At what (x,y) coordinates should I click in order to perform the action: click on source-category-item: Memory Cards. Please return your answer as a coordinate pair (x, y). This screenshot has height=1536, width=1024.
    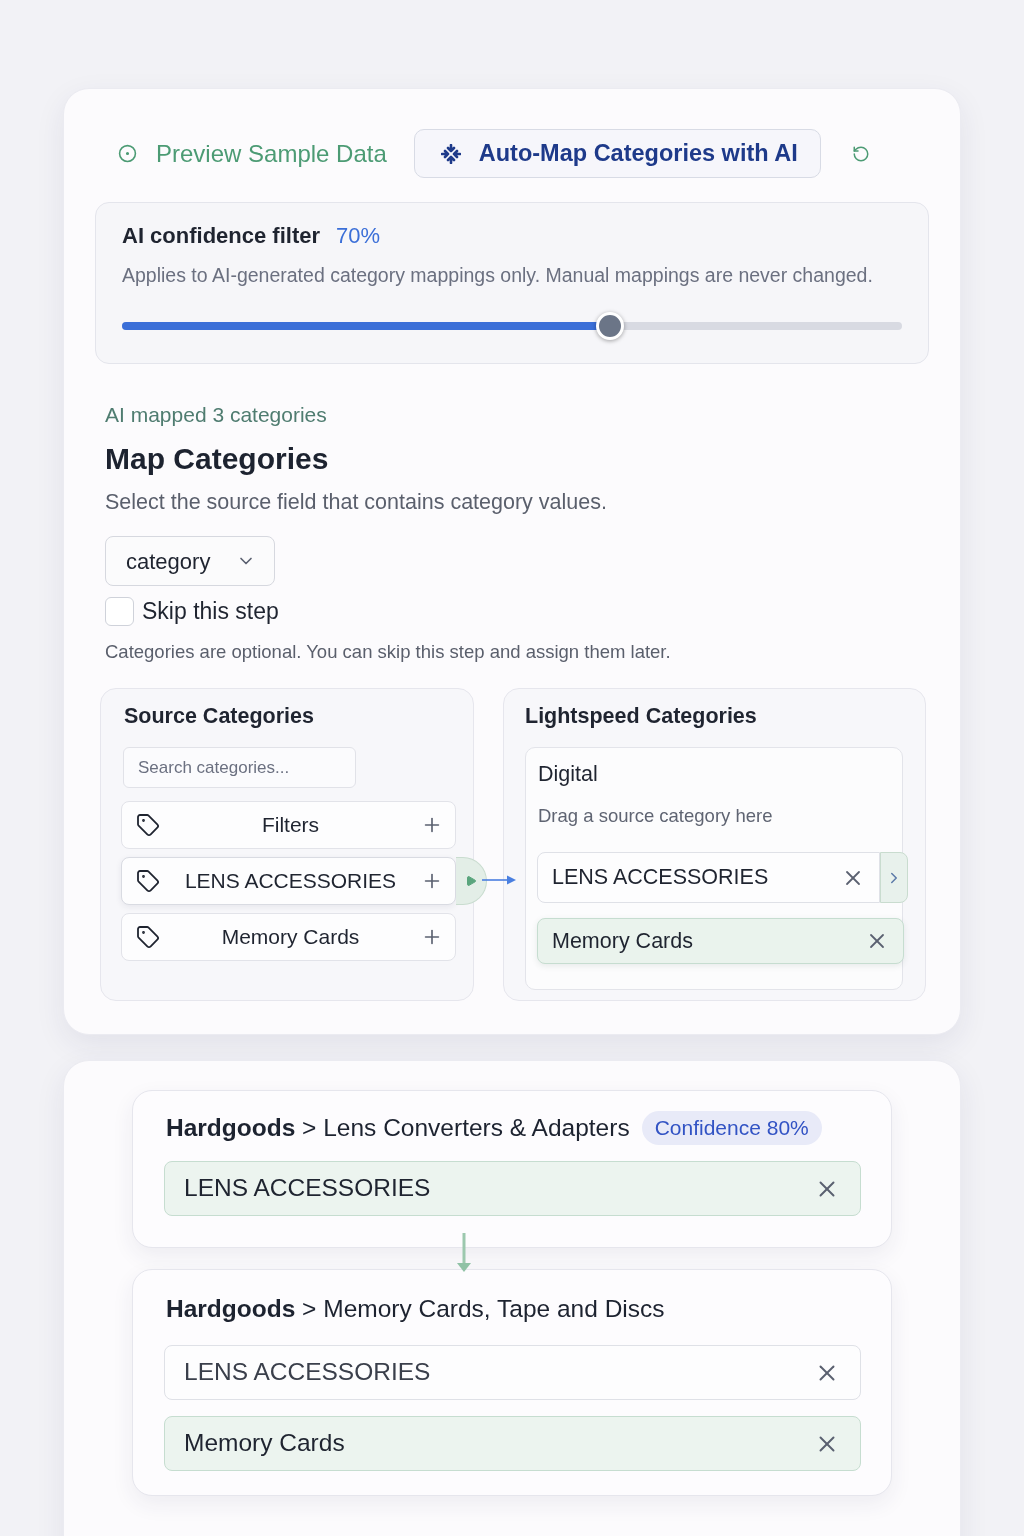
    Looking at the image, I should click on (288, 937).